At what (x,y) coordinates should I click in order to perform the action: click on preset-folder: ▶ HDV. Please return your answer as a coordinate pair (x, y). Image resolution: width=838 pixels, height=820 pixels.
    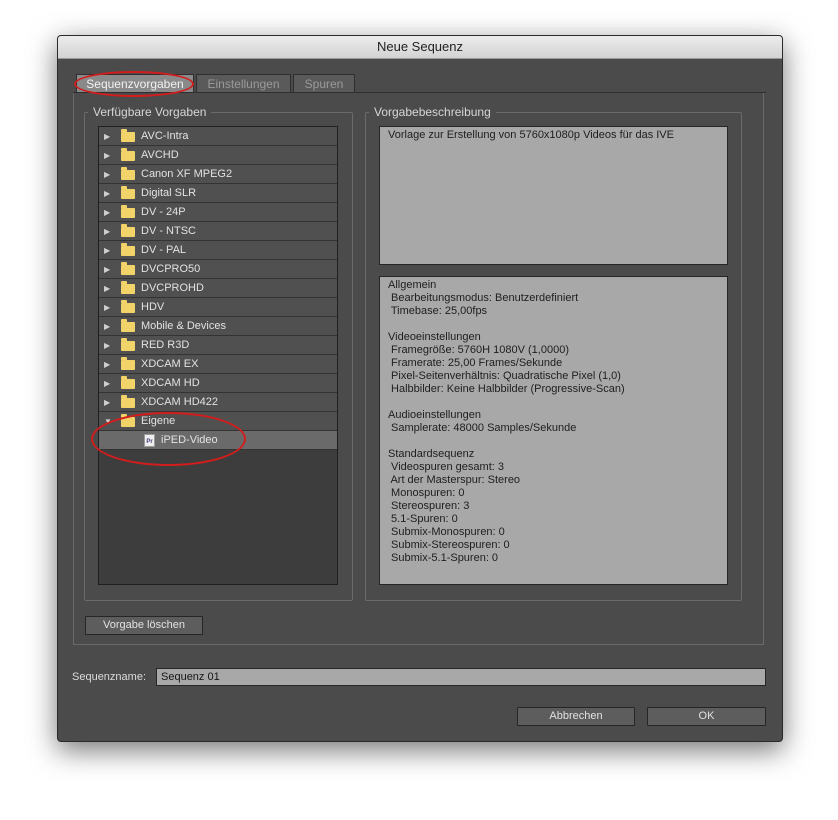
    Looking at the image, I should click on (218, 307).